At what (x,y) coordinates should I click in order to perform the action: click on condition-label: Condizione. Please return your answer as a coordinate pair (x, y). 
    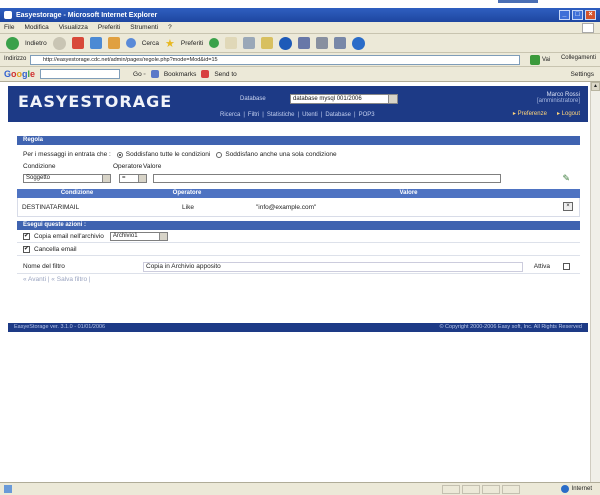
    Looking at the image, I should click on (39, 166).